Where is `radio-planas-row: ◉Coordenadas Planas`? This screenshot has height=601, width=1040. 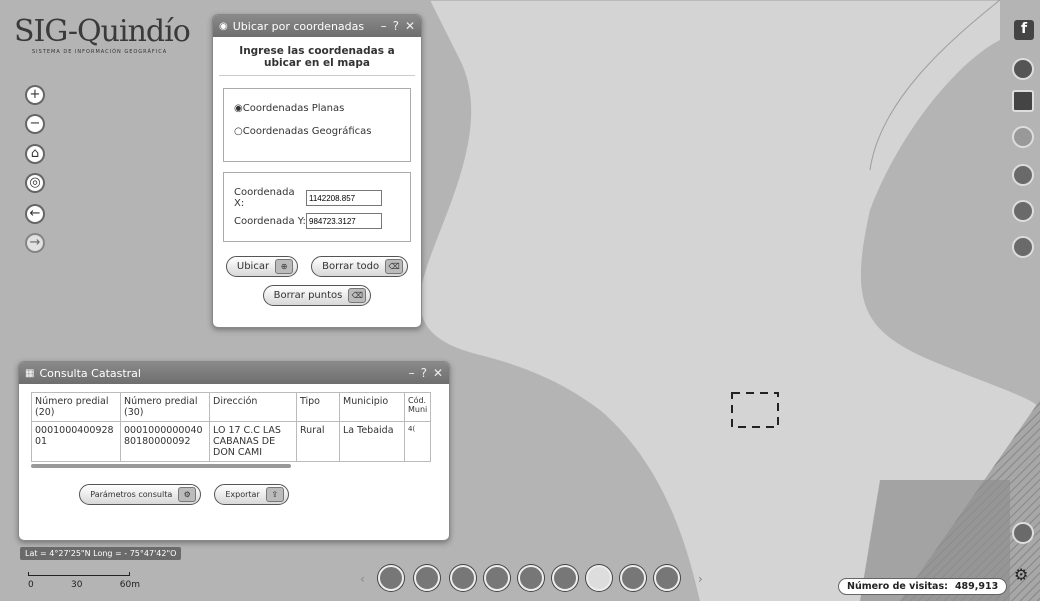
radio-planas-row: ◉Coordenadas Planas is located at coordinates (317, 108).